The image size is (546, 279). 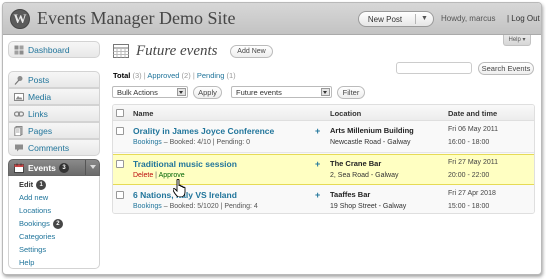 I want to click on wordpress-logo-icon: W, so click(x=20, y=19).